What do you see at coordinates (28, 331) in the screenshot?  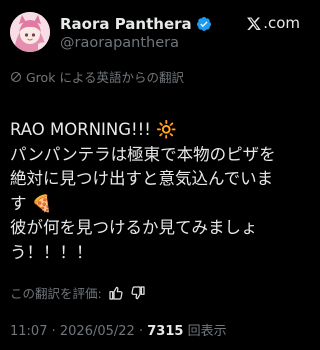 I see `tweet-time: 11:07` at bounding box center [28, 331].